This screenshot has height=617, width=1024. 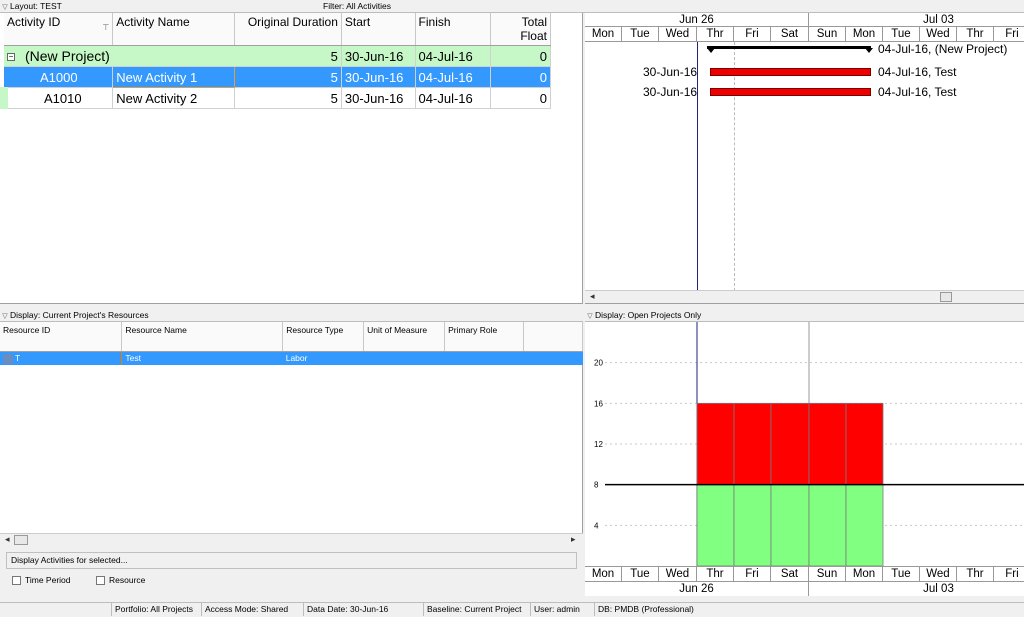 I want to click on resource-checkbox: Resource, so click(x=120, y=580).